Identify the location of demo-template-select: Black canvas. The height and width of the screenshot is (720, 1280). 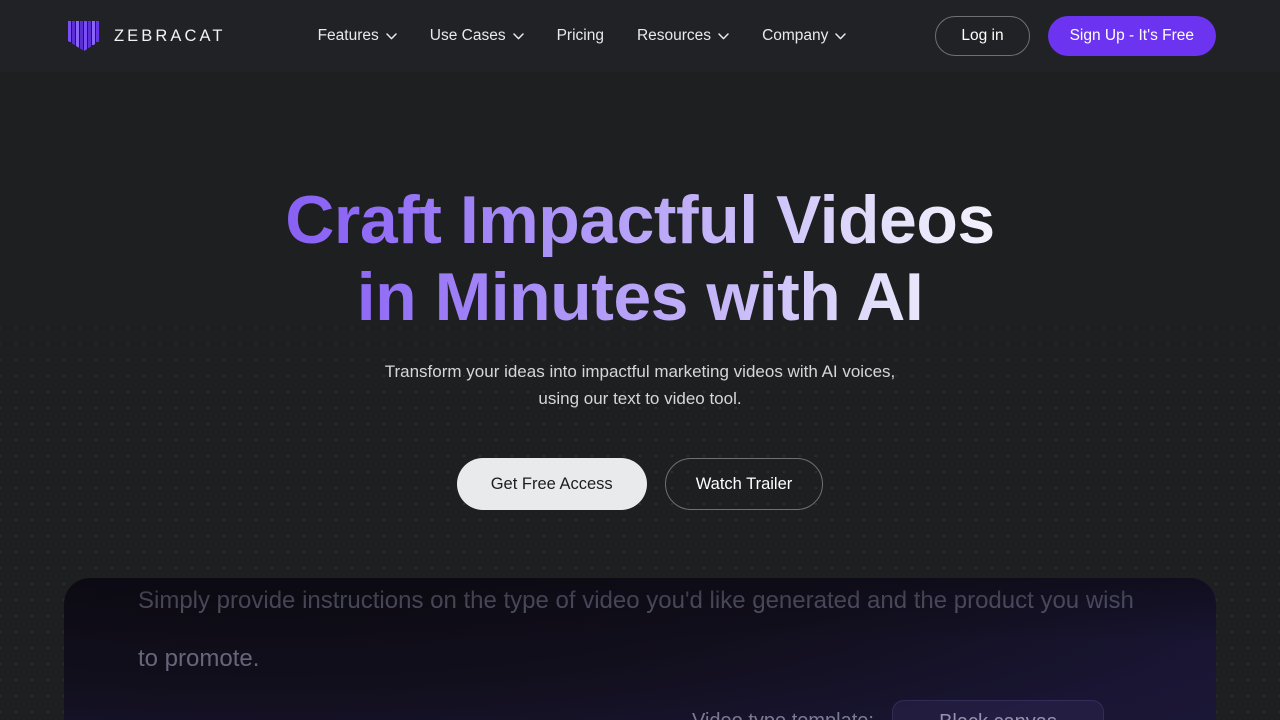
(997, 710).